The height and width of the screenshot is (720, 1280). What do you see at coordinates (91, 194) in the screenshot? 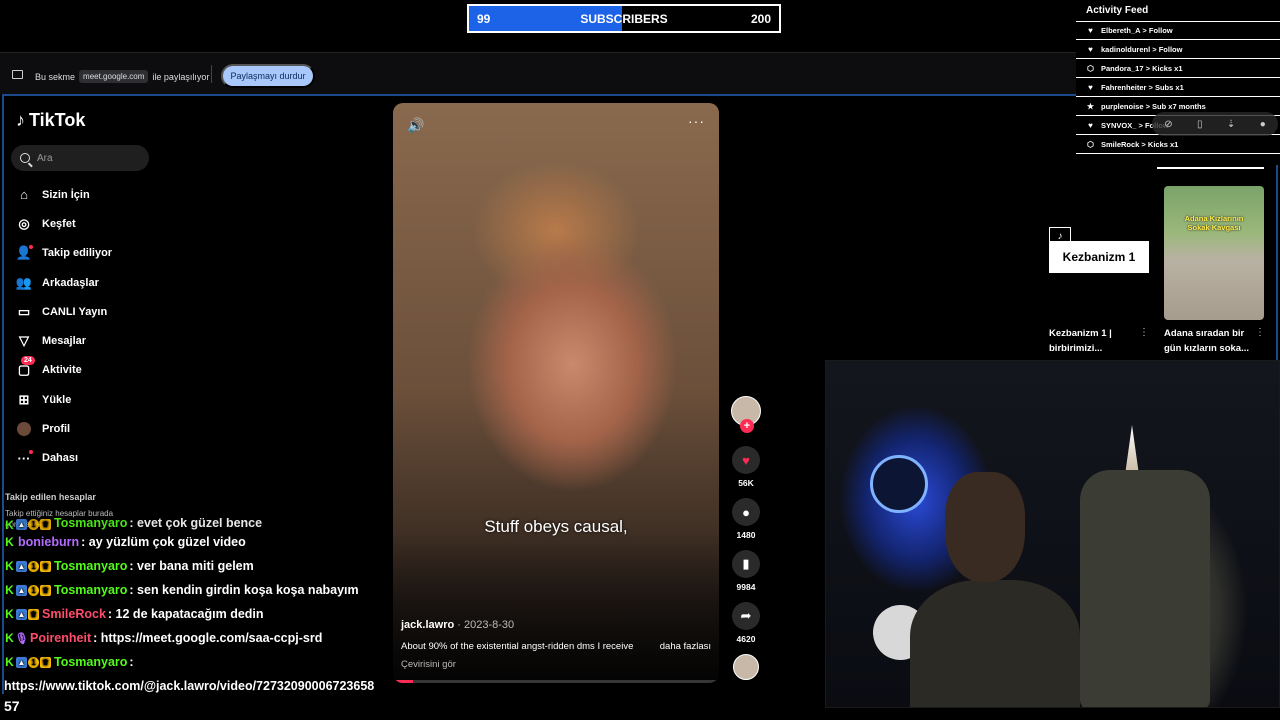
I see `sidebar-item-for-you: ⌂ Sizin İçin` at bounding box center [91, 194].